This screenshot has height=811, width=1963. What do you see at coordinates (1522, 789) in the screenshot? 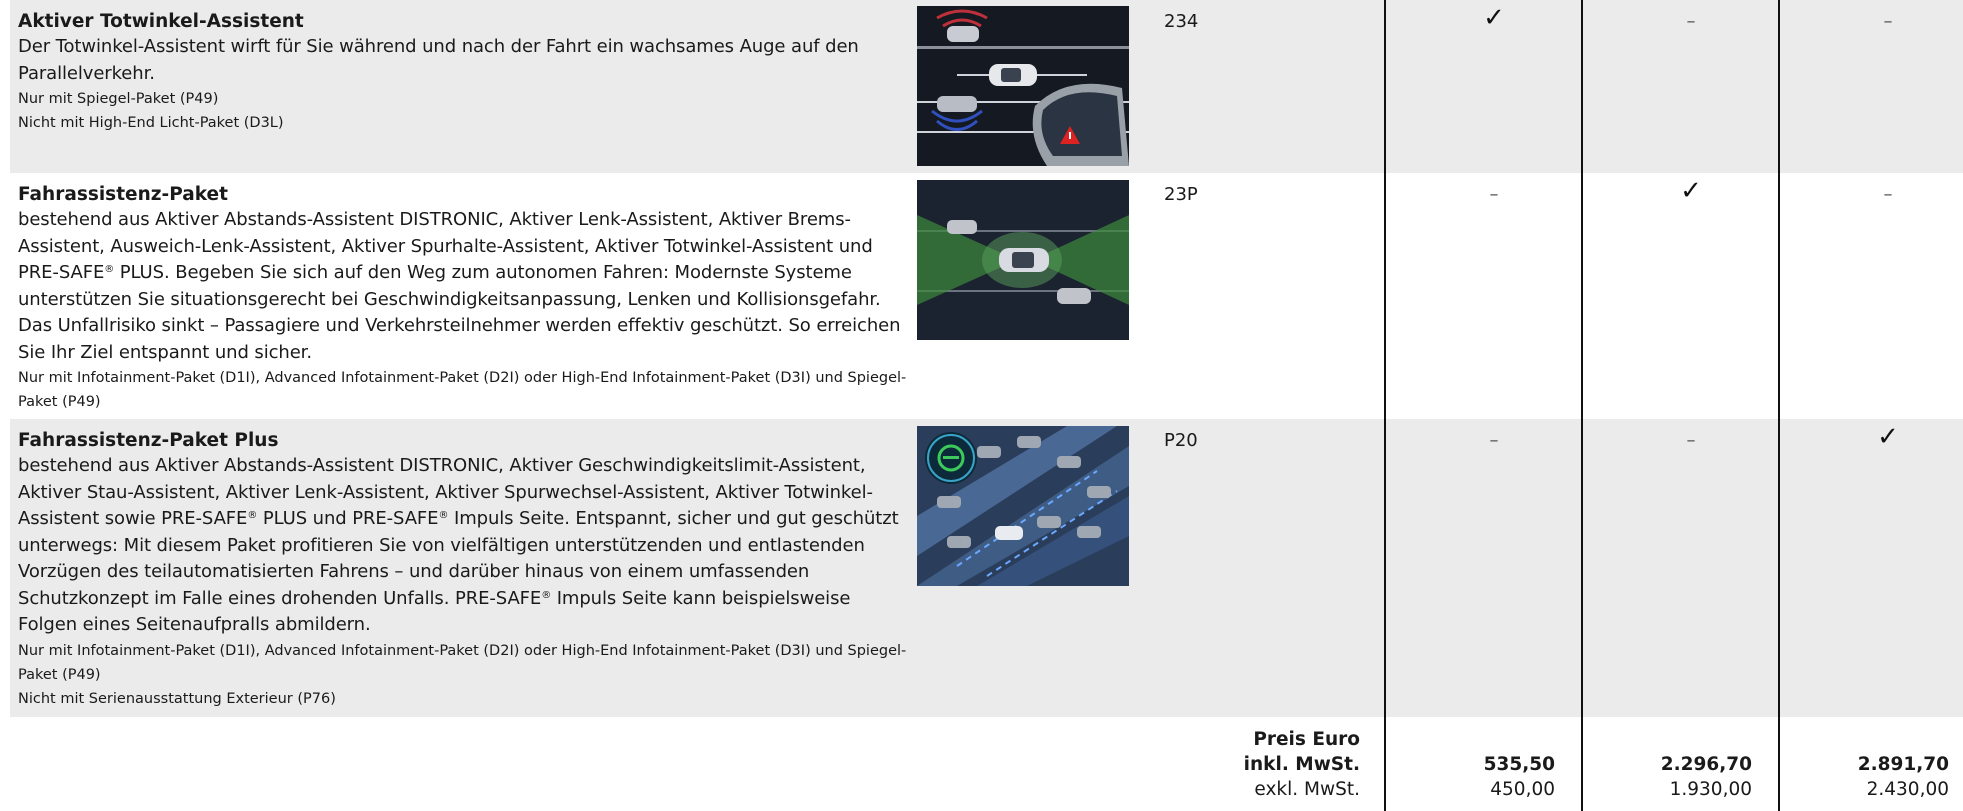
I see `price-excl: 450,00` at bounding box center [1522, 789].